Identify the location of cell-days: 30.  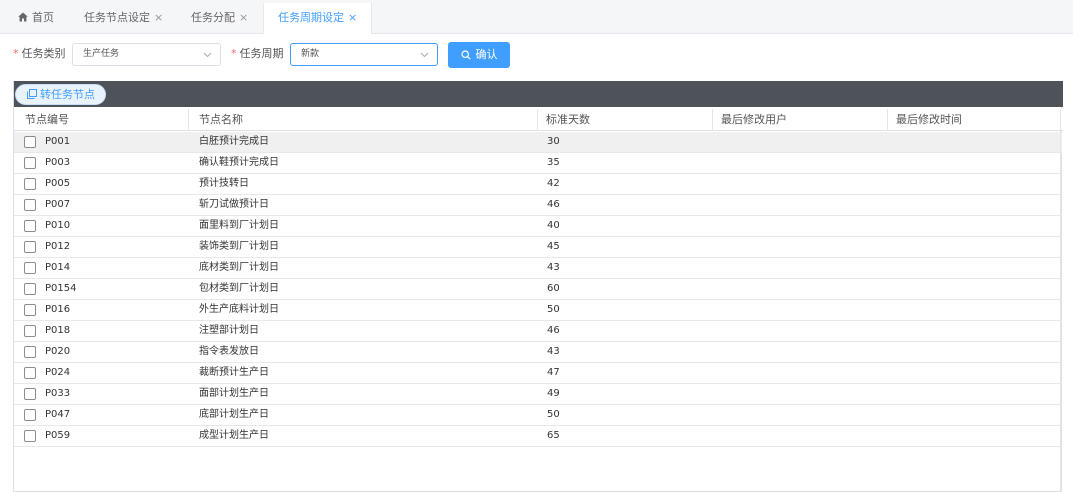
(553, 141).